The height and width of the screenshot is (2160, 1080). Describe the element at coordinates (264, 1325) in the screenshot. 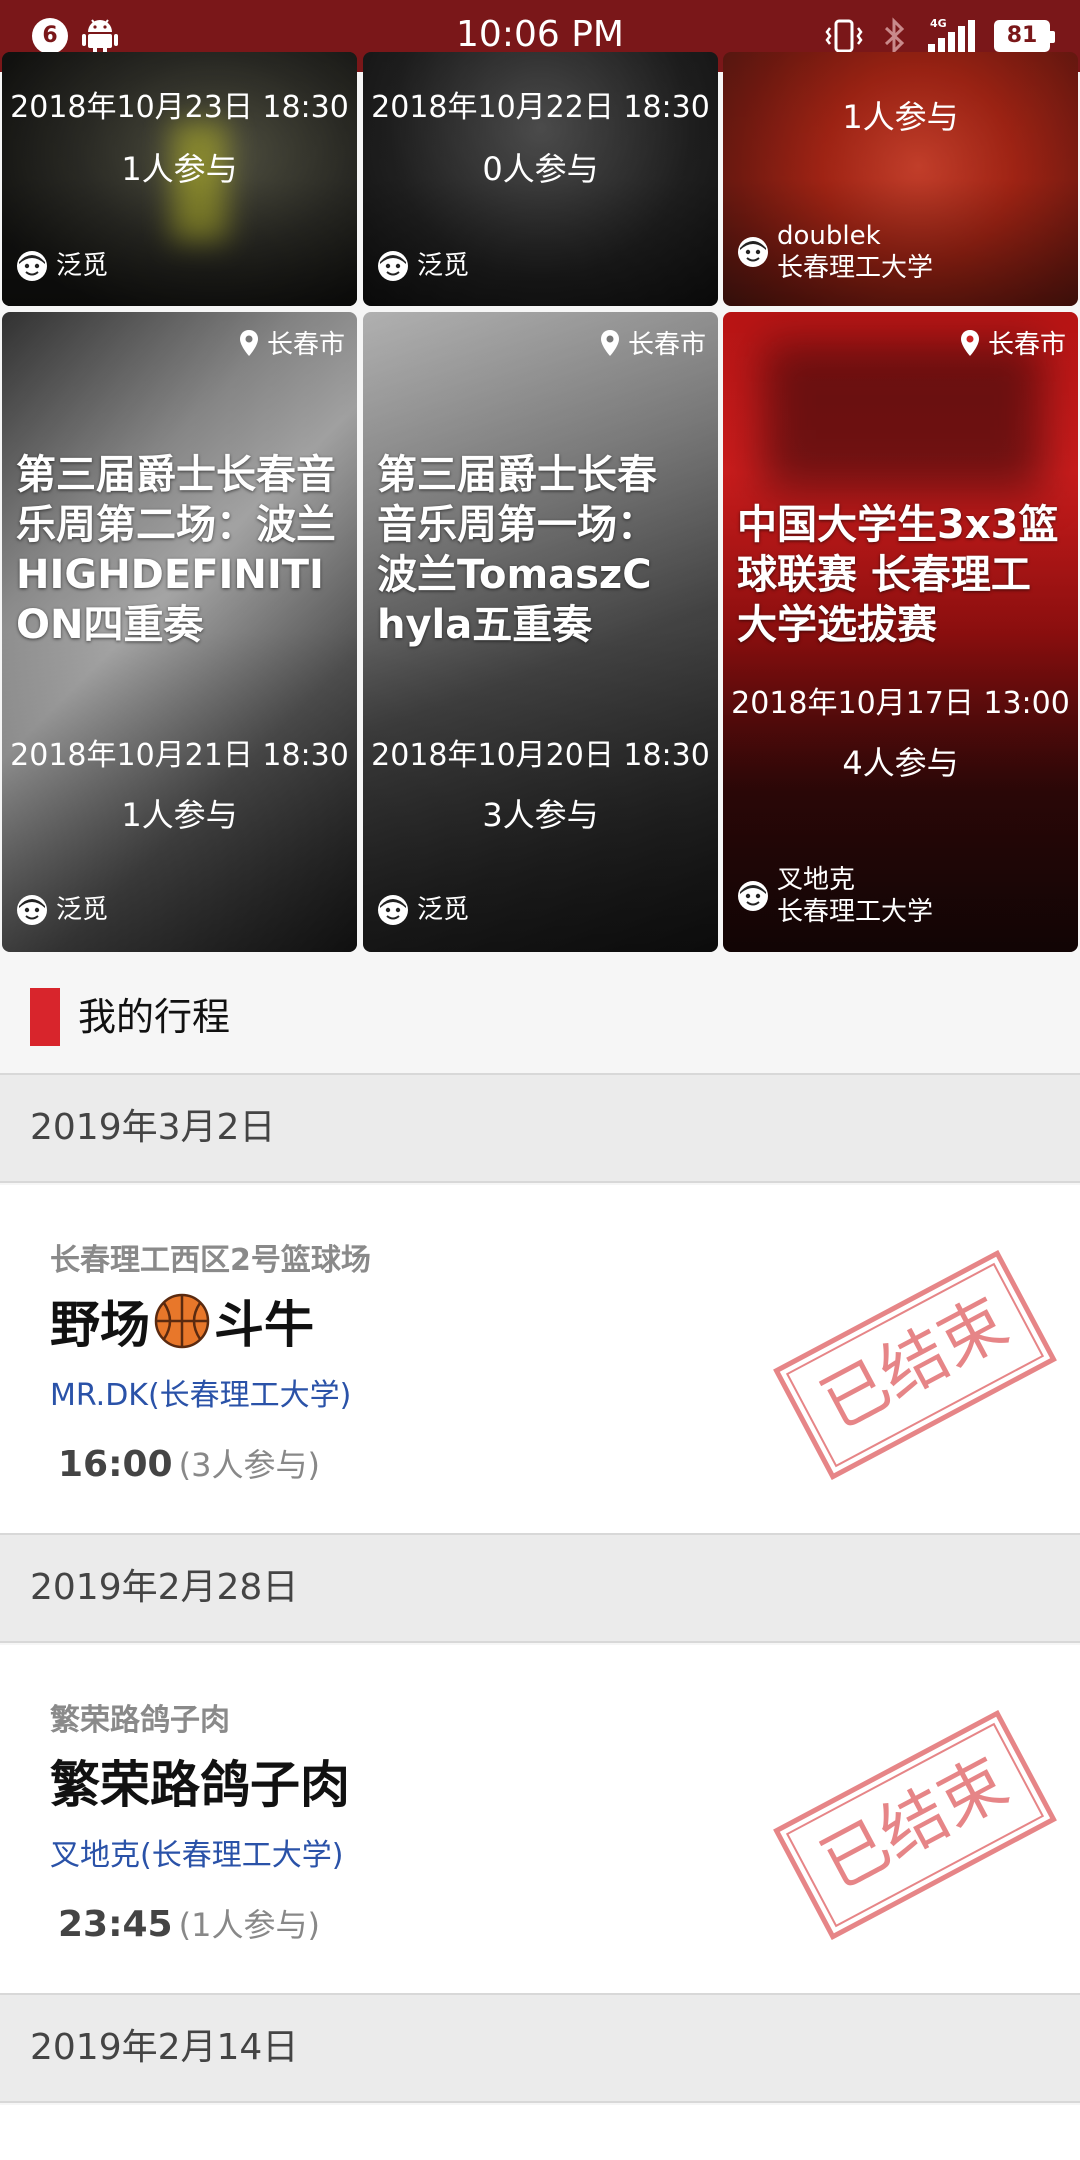

I see `trip-name-part: 斗牛` at that location.